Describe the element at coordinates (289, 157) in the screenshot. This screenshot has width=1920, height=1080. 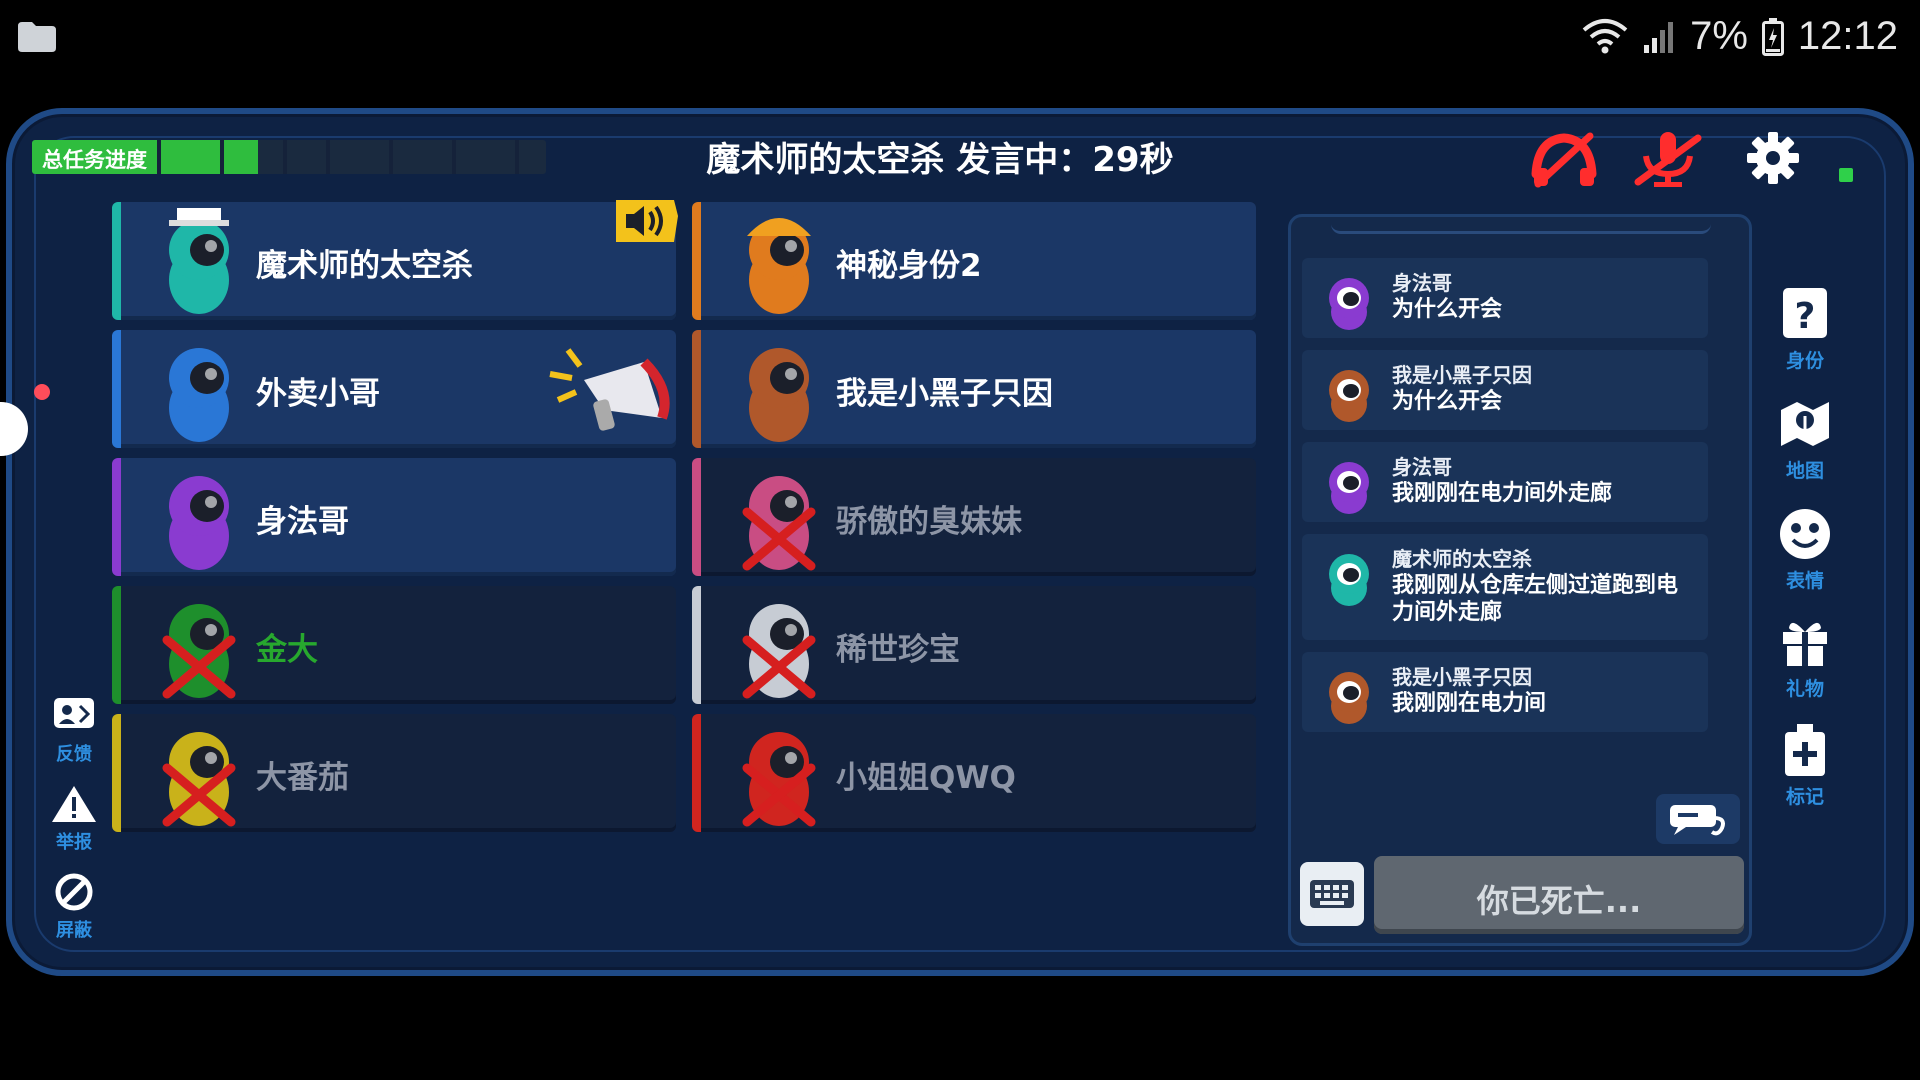
I see `task-progress-bar: 总任务进度` at that location.